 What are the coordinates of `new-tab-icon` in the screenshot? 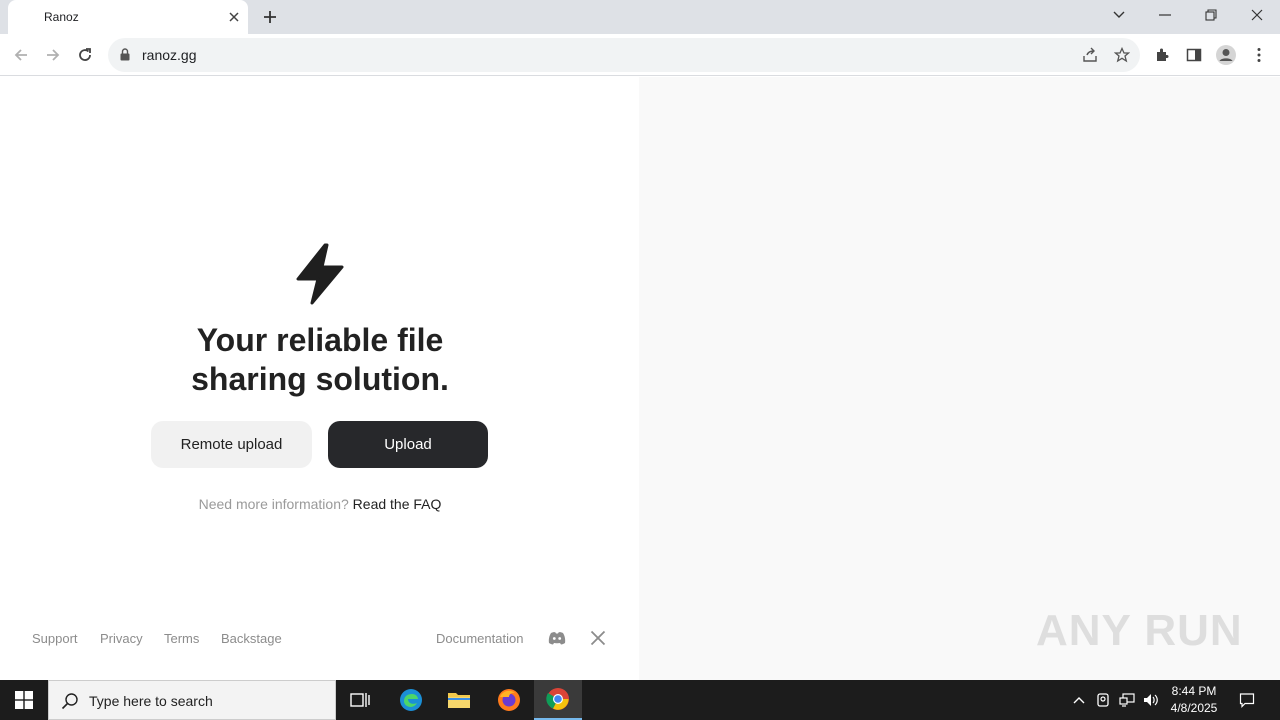 It's located at (270, 17).